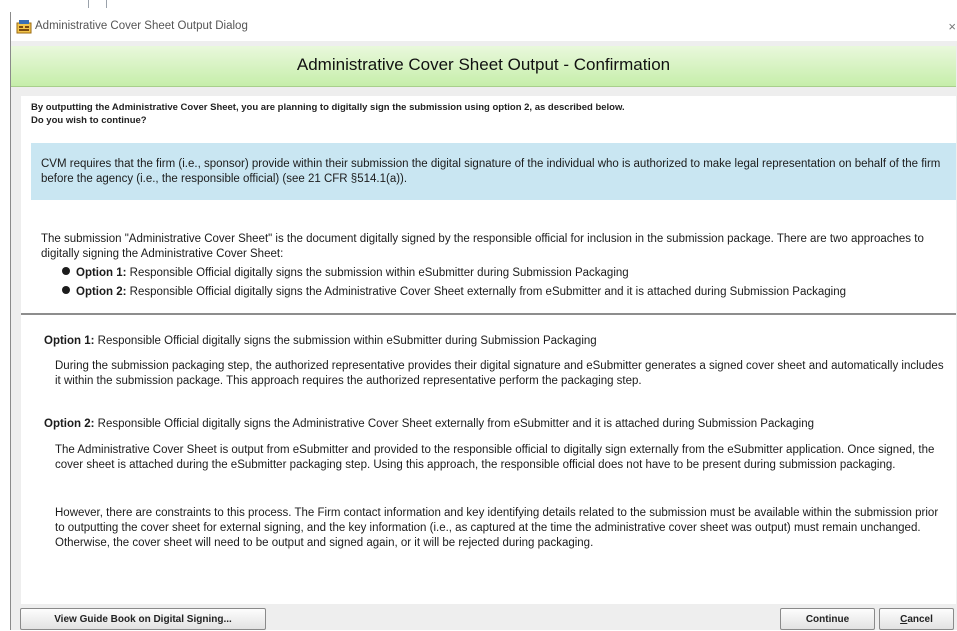 Image resolution: width=957 pixels, height=631 pixels. Describe the element at coordinates (89, 120) in the screenshot. I see `question-line-2: Do you wish to continue?` at that location.